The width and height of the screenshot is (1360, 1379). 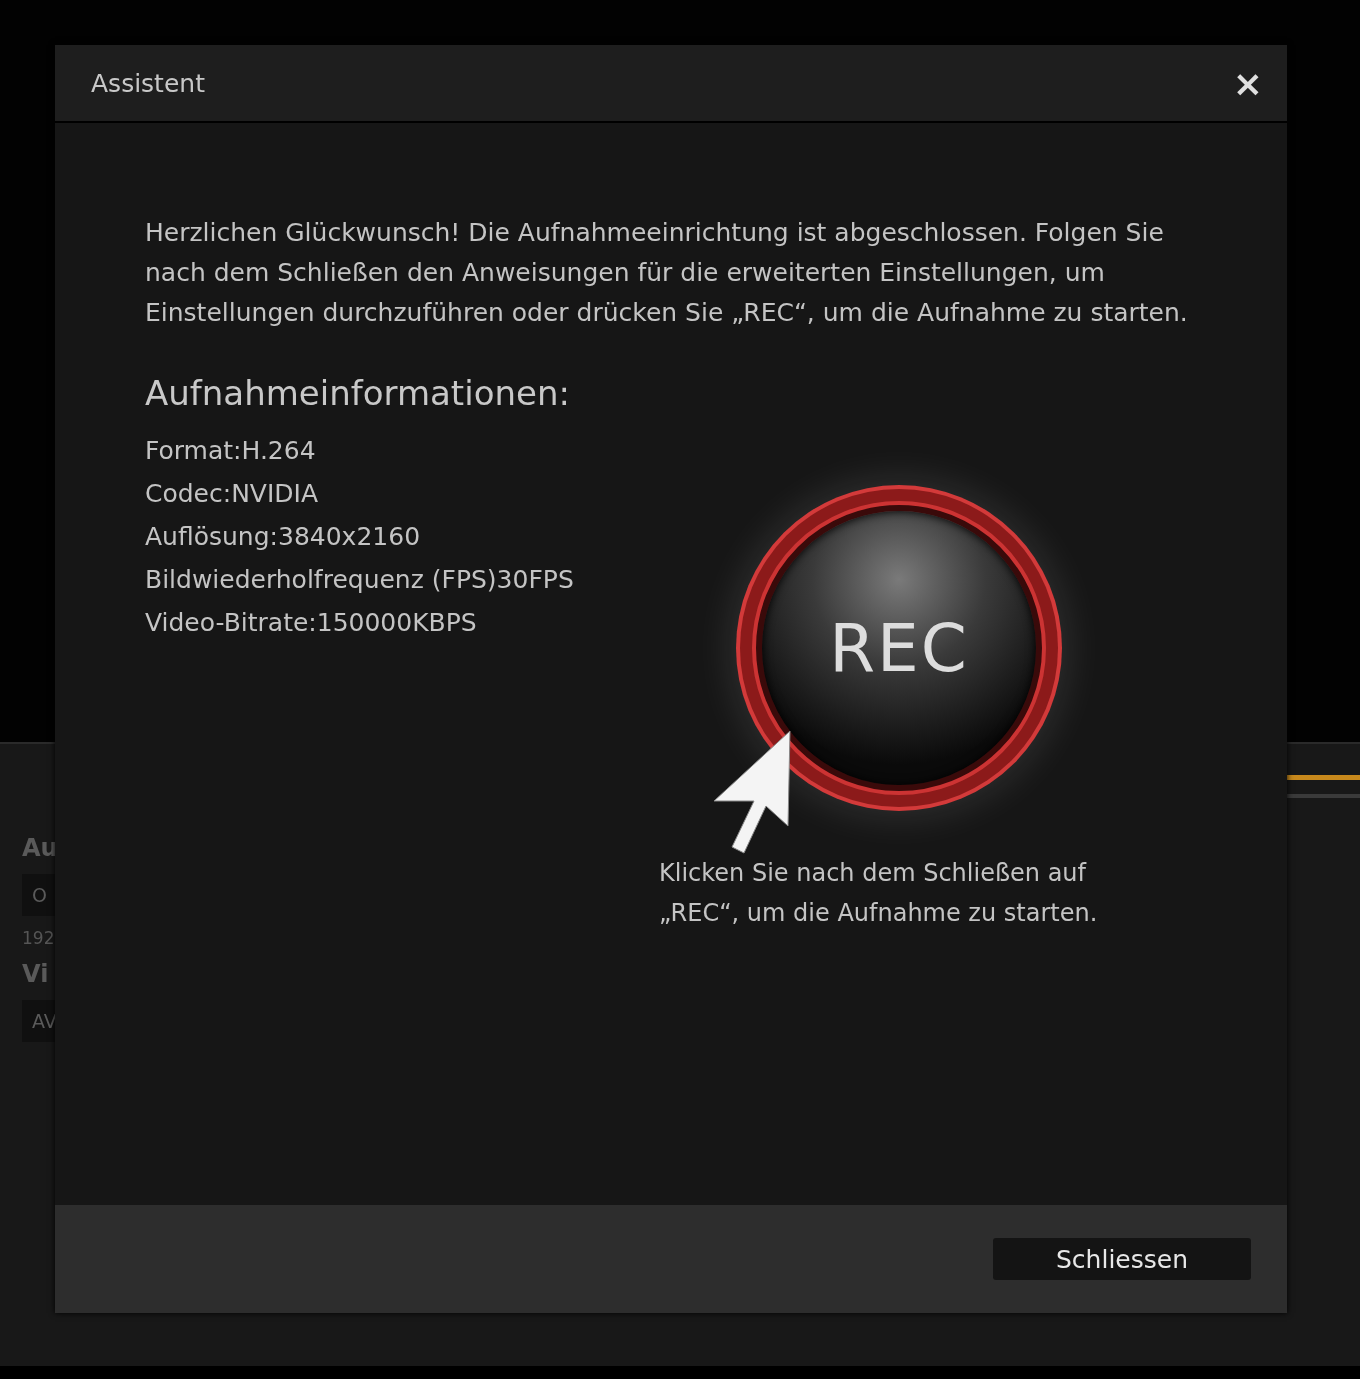 What do you see at coordinates (311, 623) in the screenshot?
I see `info-line: Video-Bitrate:150000KBPS` at bounding box center [311, 623].